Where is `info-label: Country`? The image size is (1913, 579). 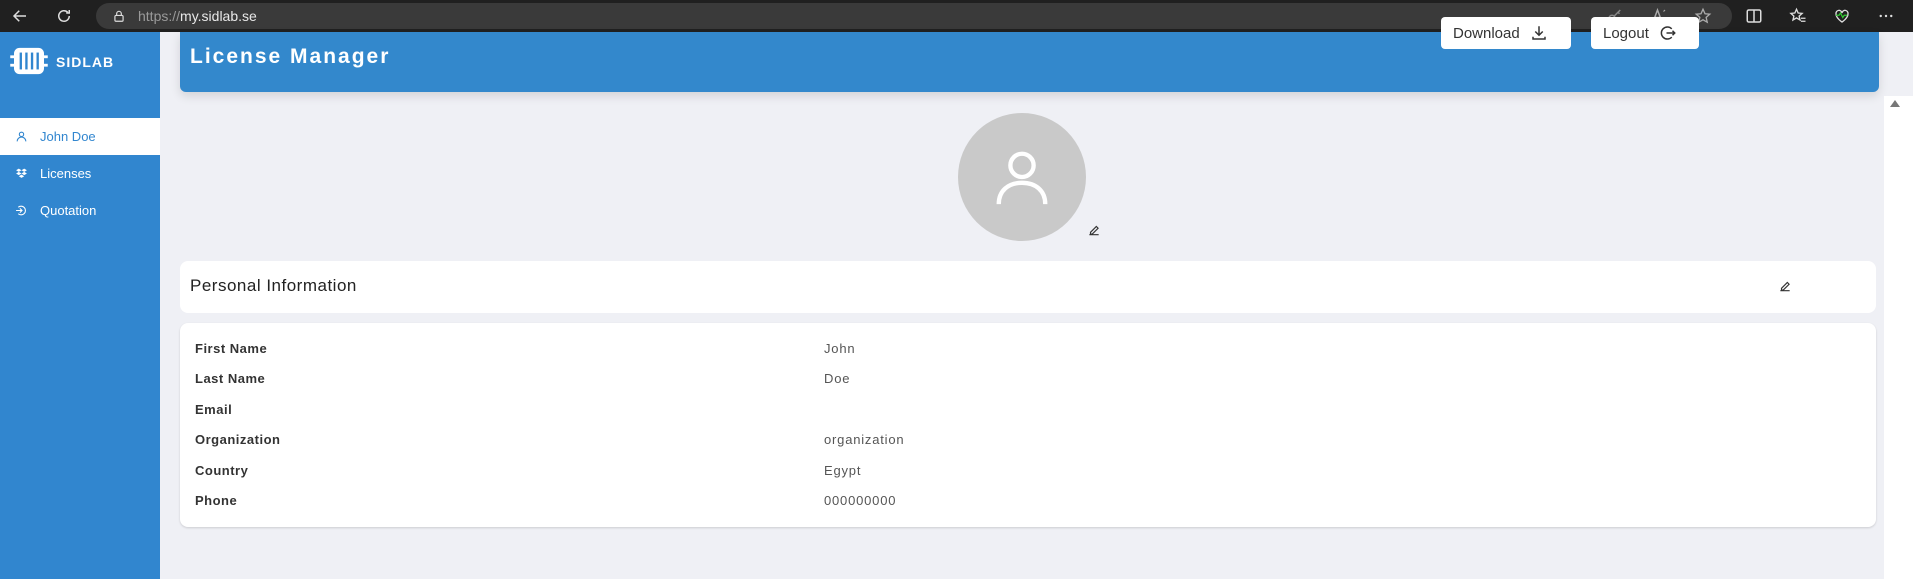
info-label: Country is located at coordinates (222, 470).